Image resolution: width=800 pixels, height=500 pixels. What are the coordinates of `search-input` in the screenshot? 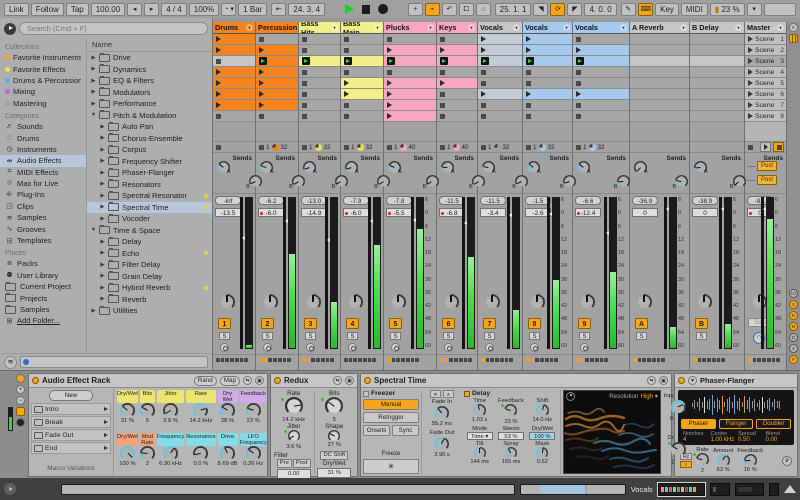 It's located at (113, 28).